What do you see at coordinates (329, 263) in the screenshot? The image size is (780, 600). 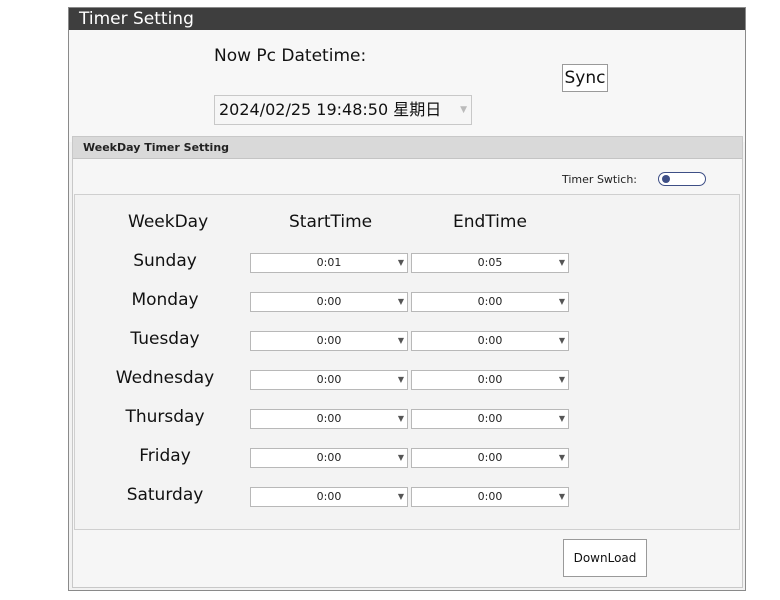 I see `start-time-select: 0:01 ▼` at bounding box center [329, 263].